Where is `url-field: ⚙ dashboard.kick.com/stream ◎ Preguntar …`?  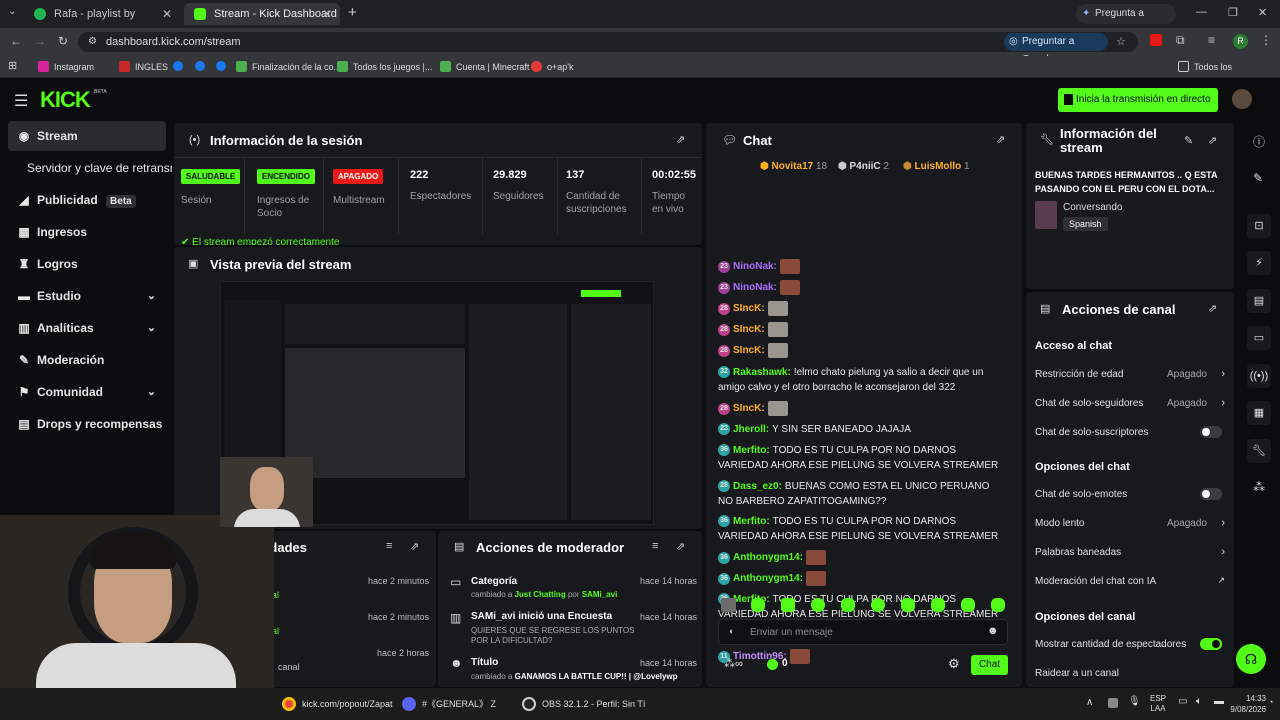
url-field: ⚙ dashboard.kick.com/stream ◎ Preguntar … is located at coordinates (608, 48).